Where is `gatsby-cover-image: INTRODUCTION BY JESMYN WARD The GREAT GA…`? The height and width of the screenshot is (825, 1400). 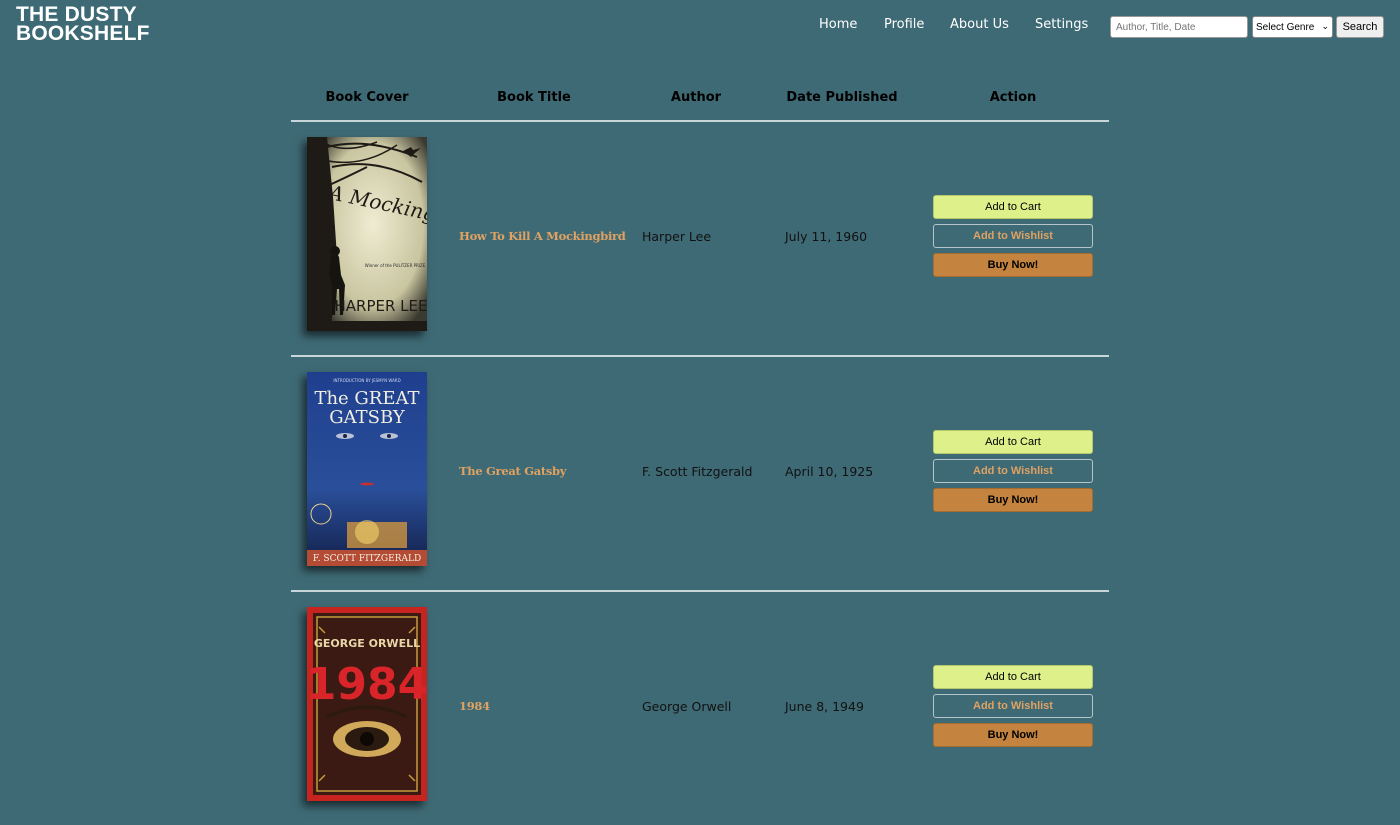 gatsby-cover-image: INTRODUCTION BY JESMYN WARD The GREAT GA… is located at coordinates (367, 469).